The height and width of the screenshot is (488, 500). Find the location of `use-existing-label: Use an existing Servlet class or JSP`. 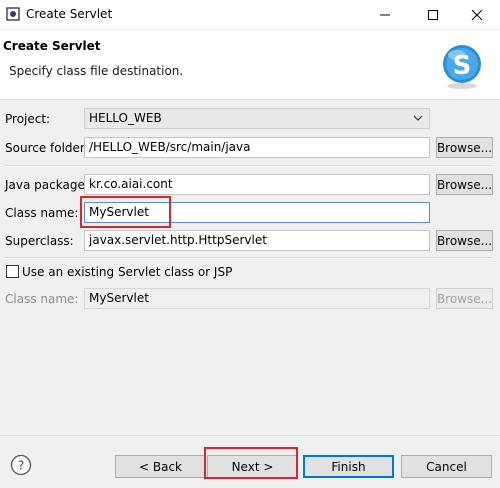

use-existing-label: Use an existing Servlet class or JSP is located at coordinates (127, 272).